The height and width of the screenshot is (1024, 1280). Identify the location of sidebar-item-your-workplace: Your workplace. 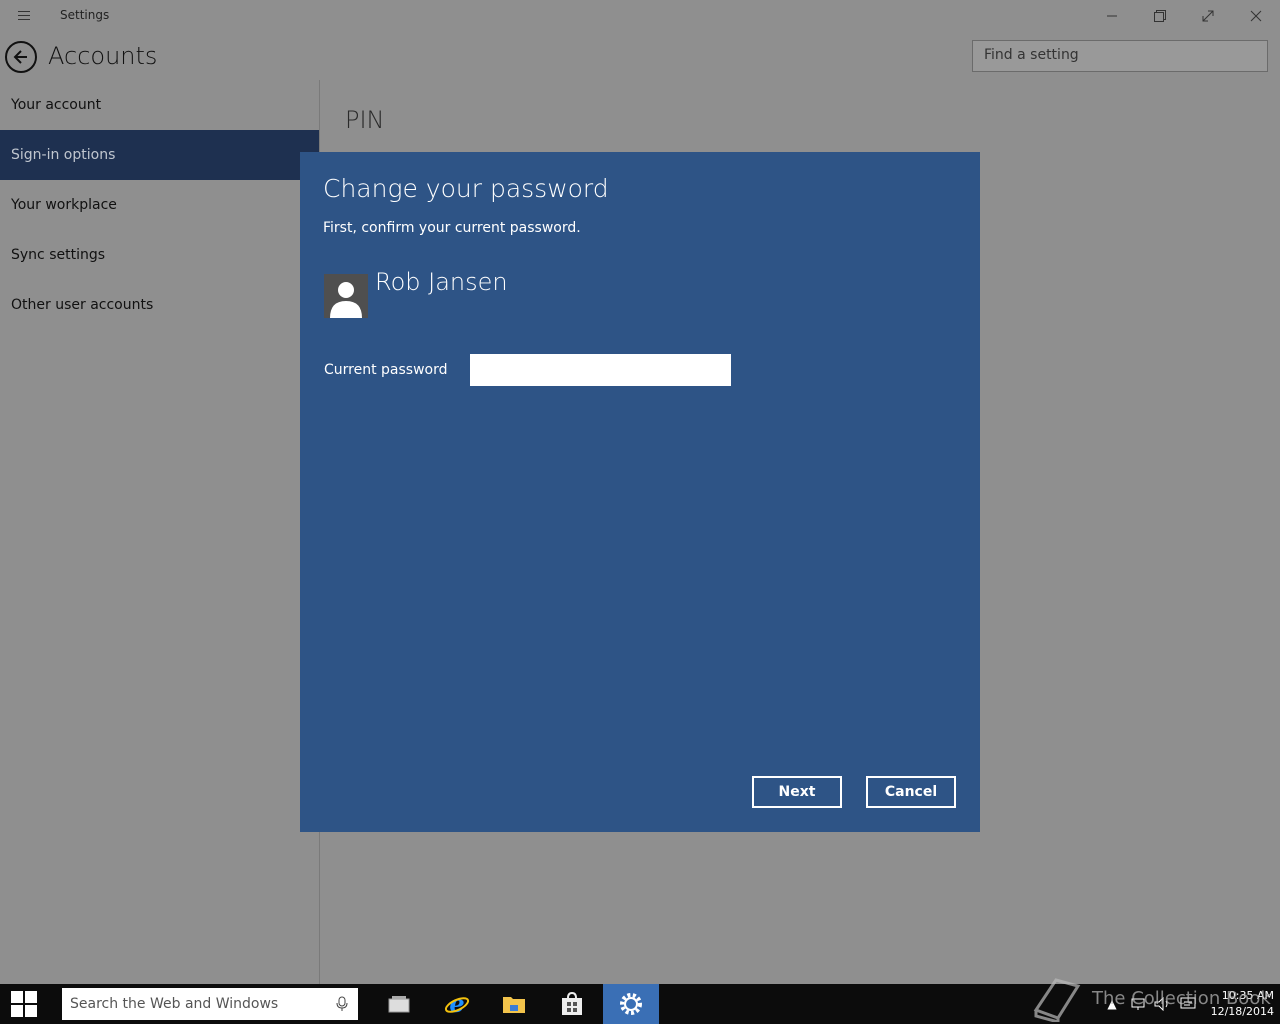
(159, 205).